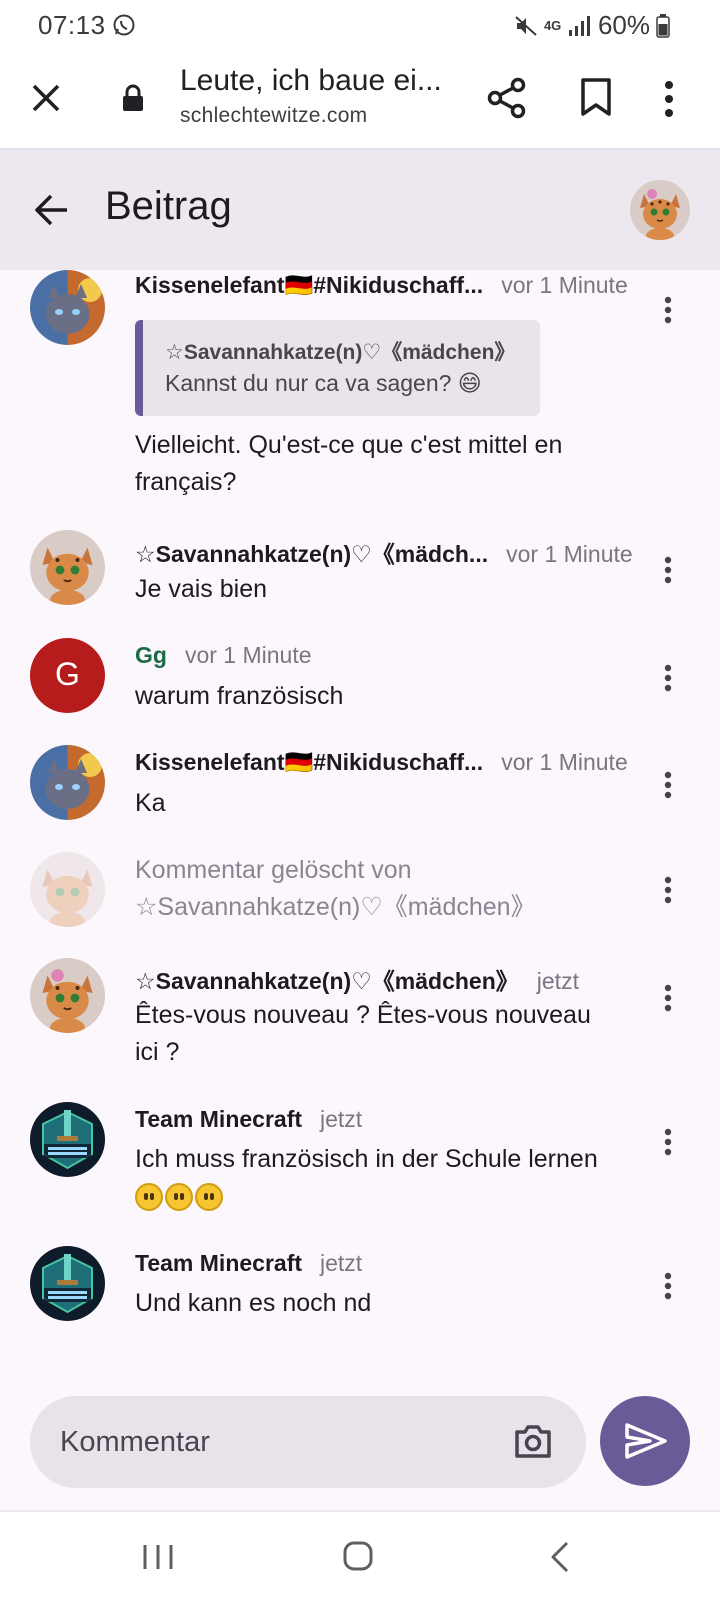 The image size is (720, 1600). I want to click on system-nav-bar, so click(360, 1555).